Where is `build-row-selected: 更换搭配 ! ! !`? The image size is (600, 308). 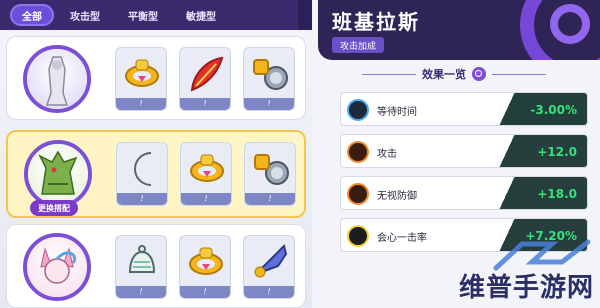
build-row-selected: 更换搭配 ! ! ! is located at coordinates (156, 174).